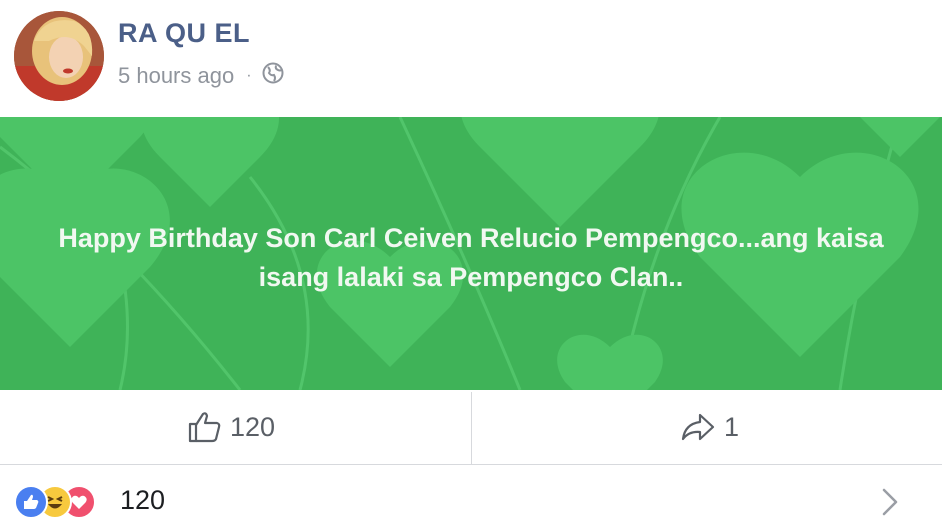  What do you see at coordinates (204, 427) in the screenshot?
I see `thumbs-up-icon` at bounding box center [204, 427].